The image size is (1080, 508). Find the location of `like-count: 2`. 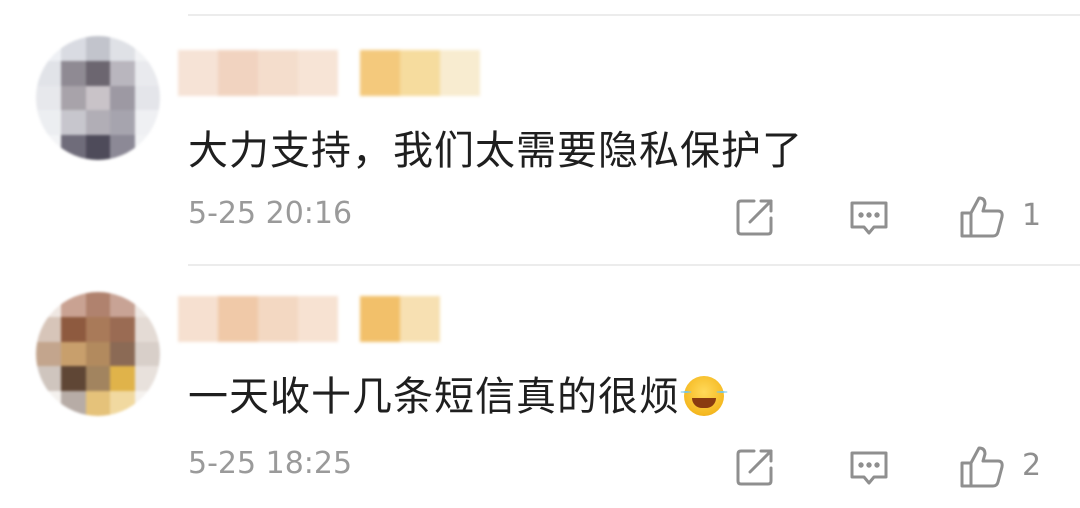

like-count: 2 is located at coordinates (1032, 465).